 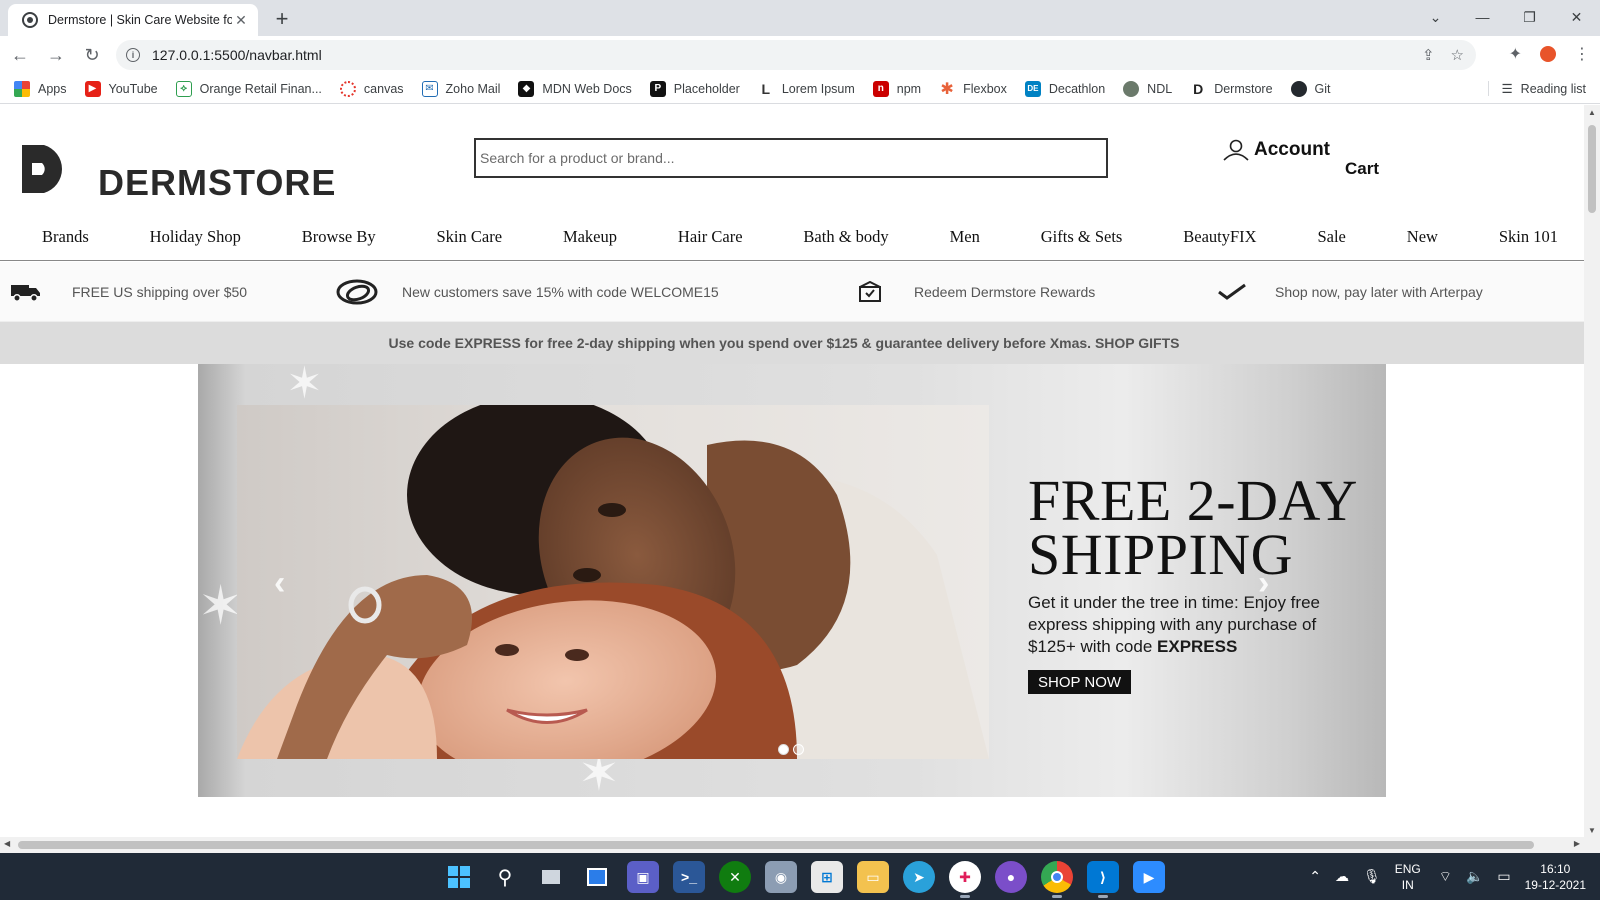 What do you see at coordinates (65, 237) in the screenshot?
I see `nav-brands: Brands` at bounding box center [65, 237].